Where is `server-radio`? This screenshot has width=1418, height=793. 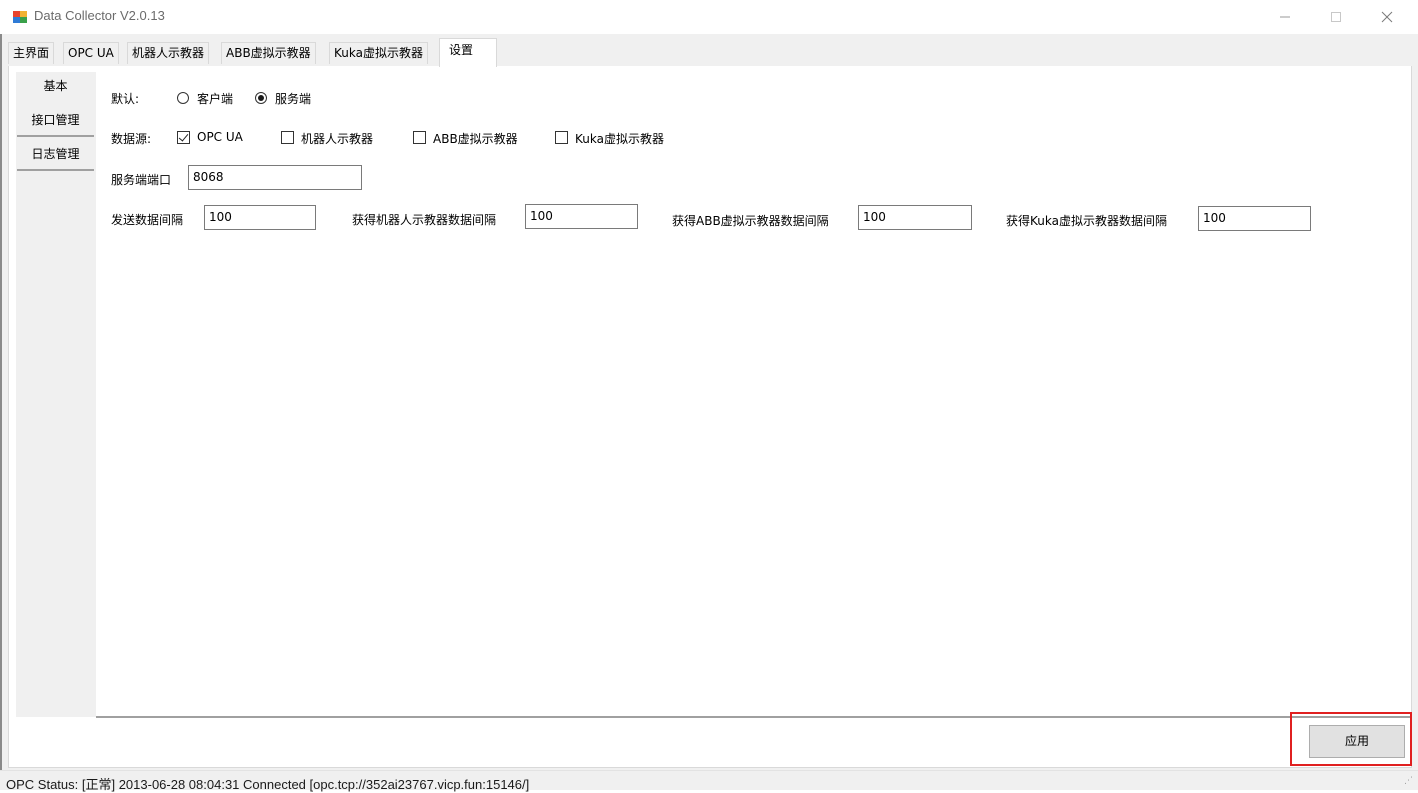 server-radio is located at coordinates (261, 98).